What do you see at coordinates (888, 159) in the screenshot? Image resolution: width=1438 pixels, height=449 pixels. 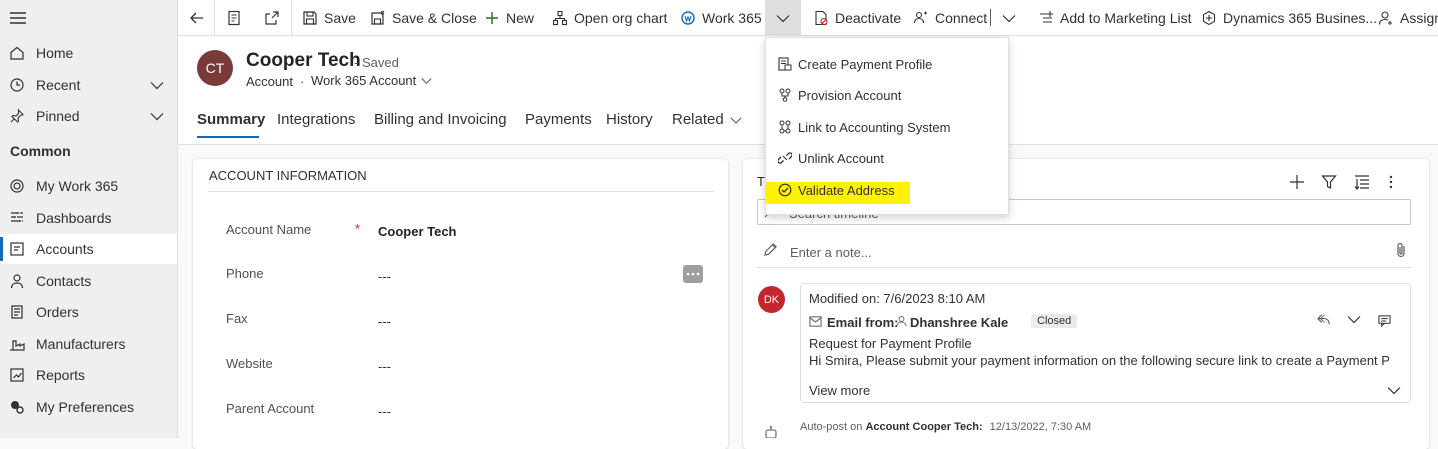 I see `menu-item-unlink-account: Unlink Account` at bounding box center [888, 159].